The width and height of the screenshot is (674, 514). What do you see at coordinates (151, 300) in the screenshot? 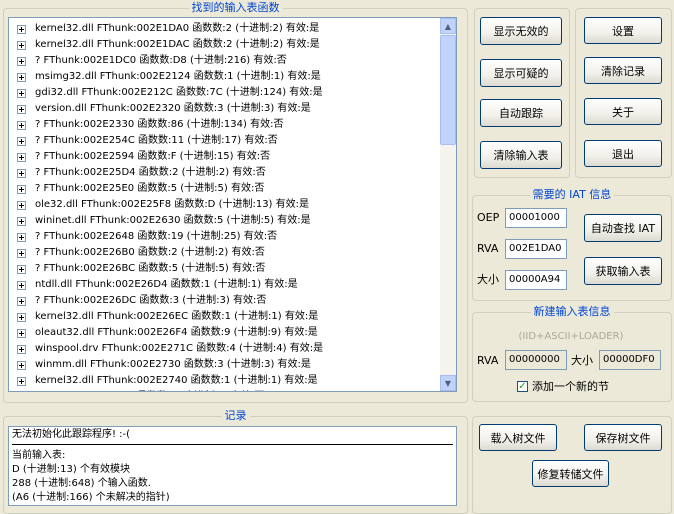
I see `import-module-label: ? FThunk:002E26DC 函数数:3 (十进制:3) 有效:否` at bounding box center [151, 300].